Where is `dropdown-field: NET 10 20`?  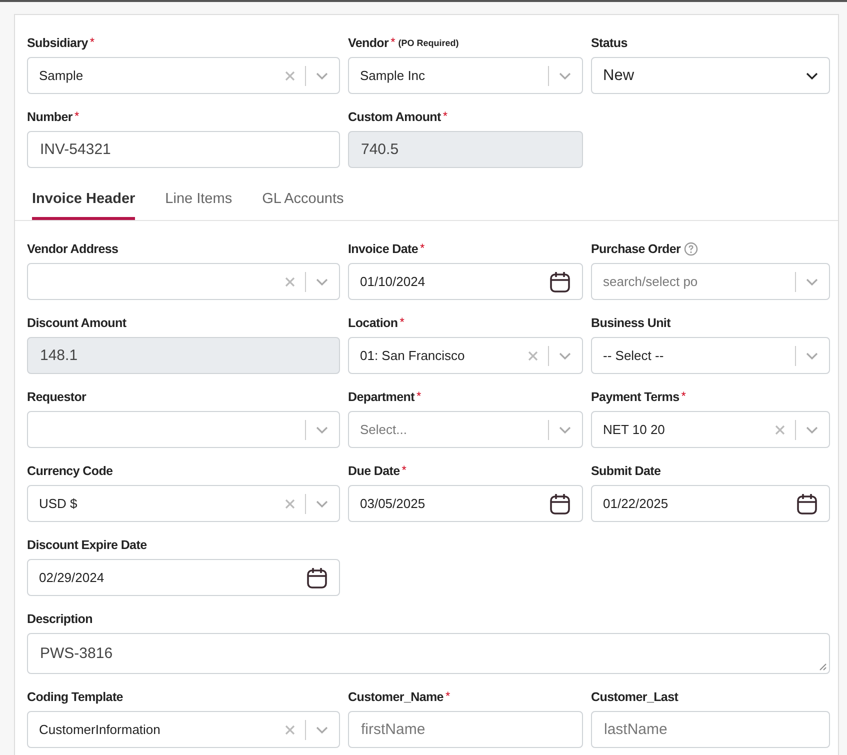
dropdown-field: NET 10 20 is located at coordinates (710, 429).